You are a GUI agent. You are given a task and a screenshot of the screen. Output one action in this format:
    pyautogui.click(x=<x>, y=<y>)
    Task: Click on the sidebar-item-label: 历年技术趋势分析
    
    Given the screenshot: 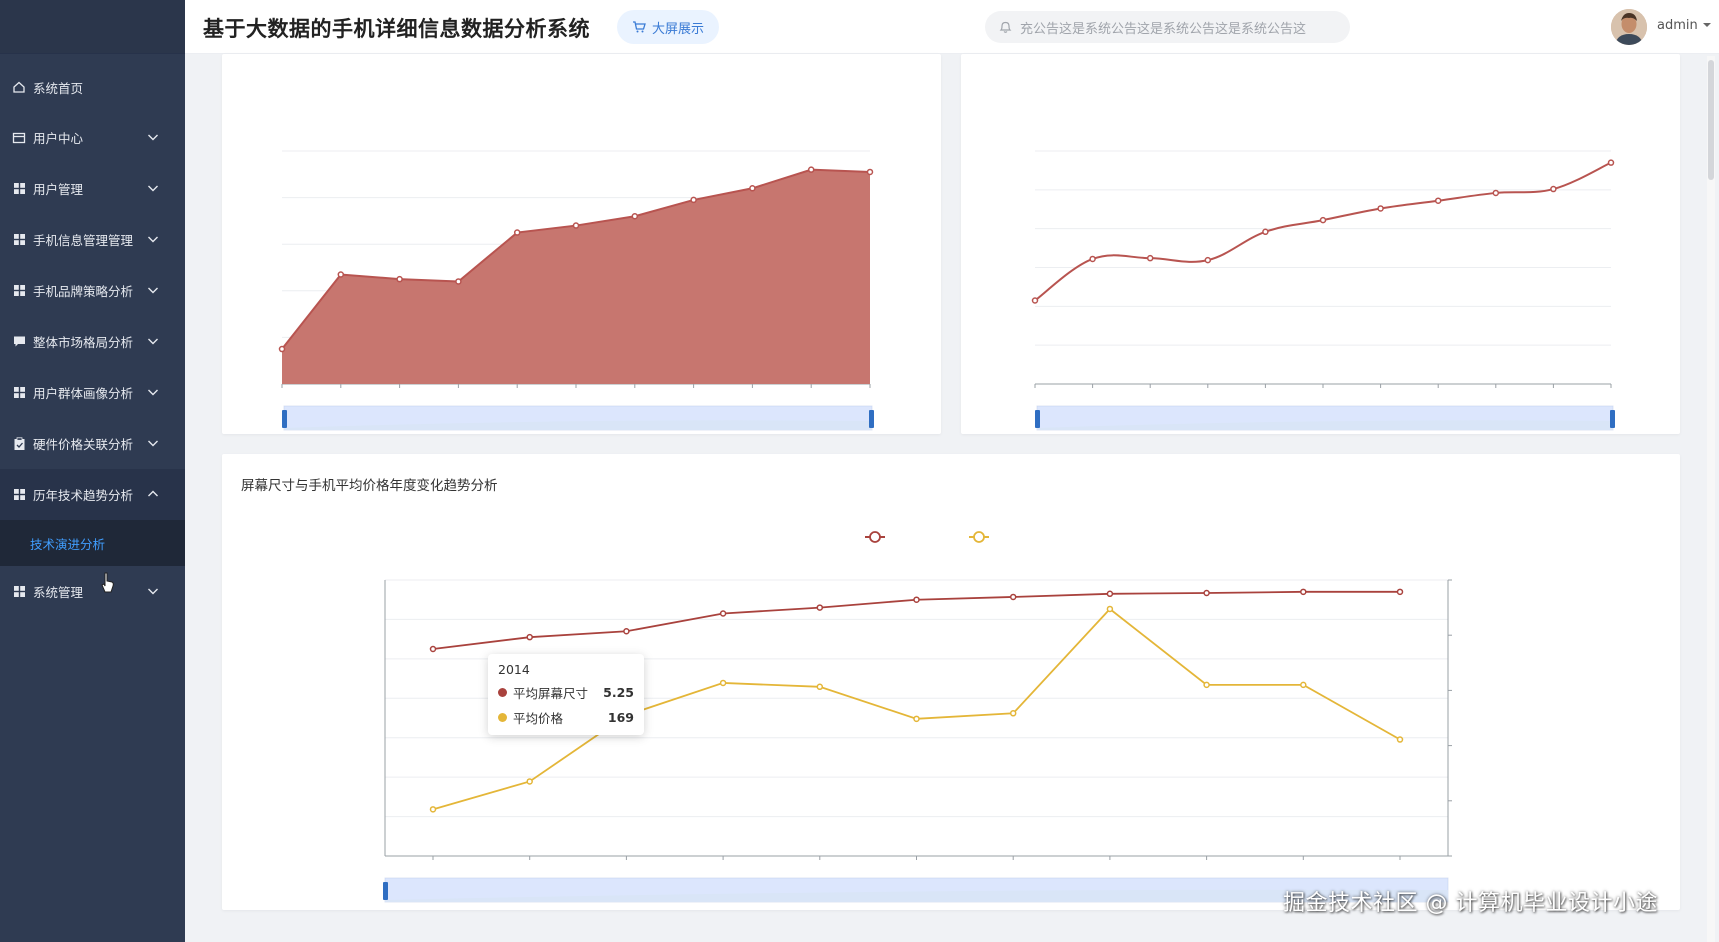 What is the action you would take?
    pyautogui.click(x=83, y=495)
    